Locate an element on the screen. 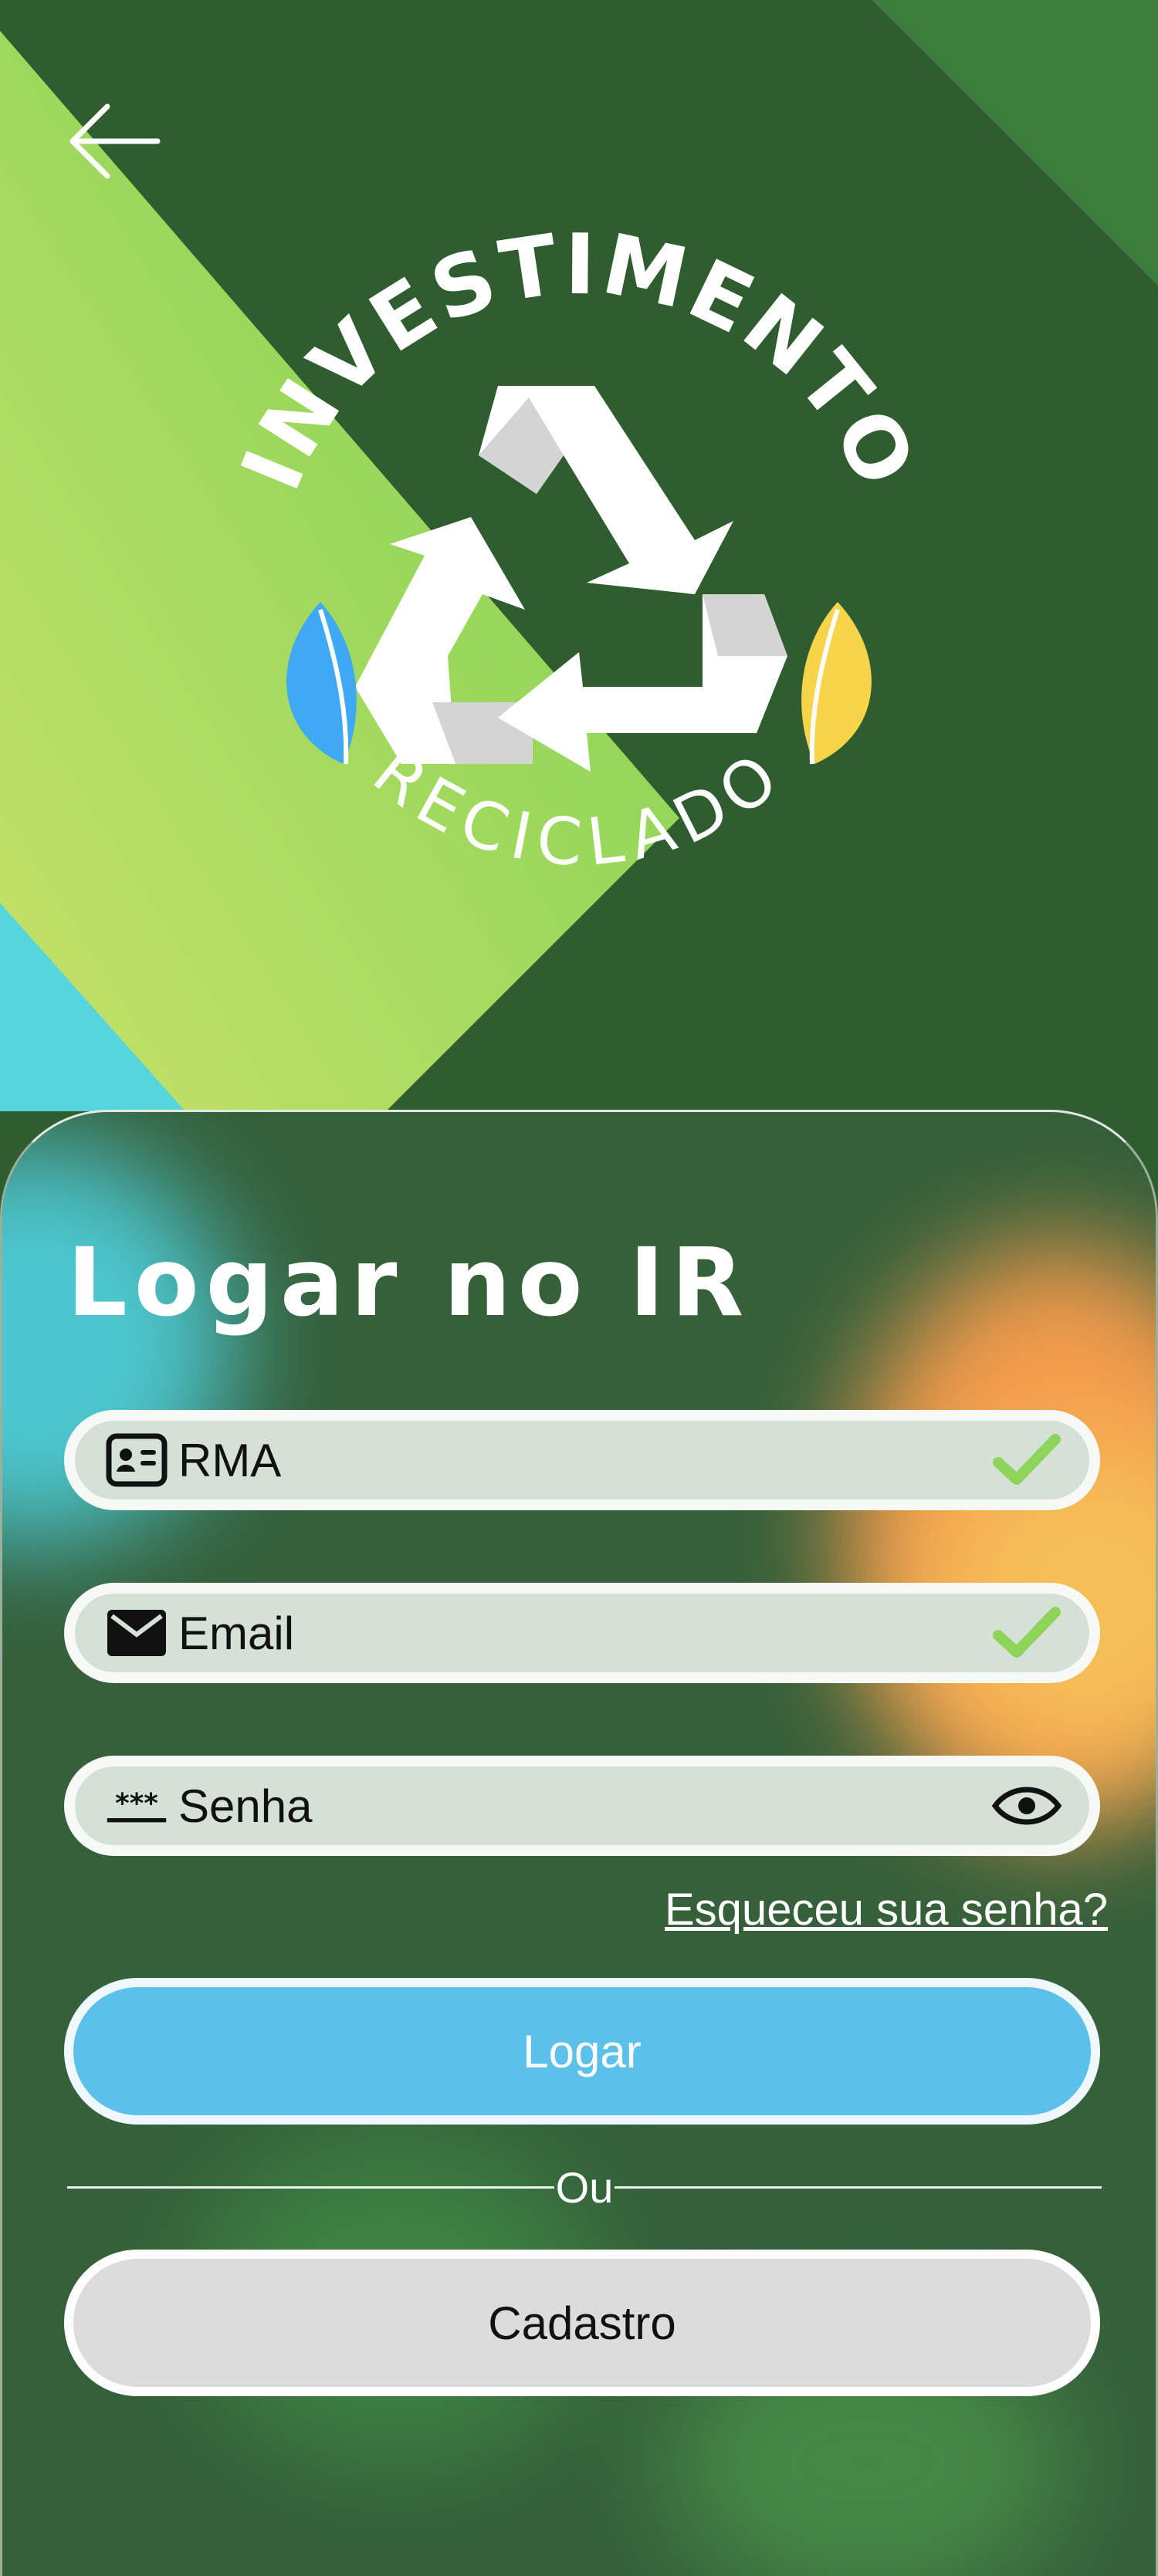 Image resolution: width=1158 pixels, height=2576 pixels. forgot-password-link: Esqueceu sua senha? is located at coordinates (886, 1909).